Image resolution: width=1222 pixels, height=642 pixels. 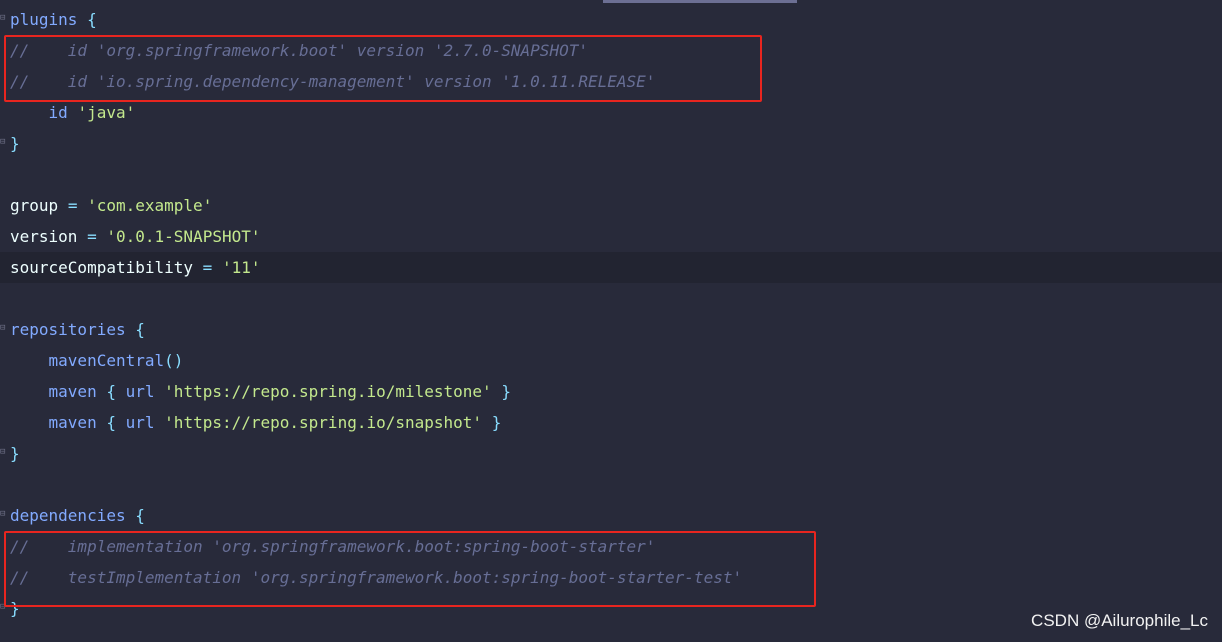 What do you see at coordinates (611, 19) in the screenshot?
I see `code-line: ⊟ plugins {` at bounding box center [611, 19].